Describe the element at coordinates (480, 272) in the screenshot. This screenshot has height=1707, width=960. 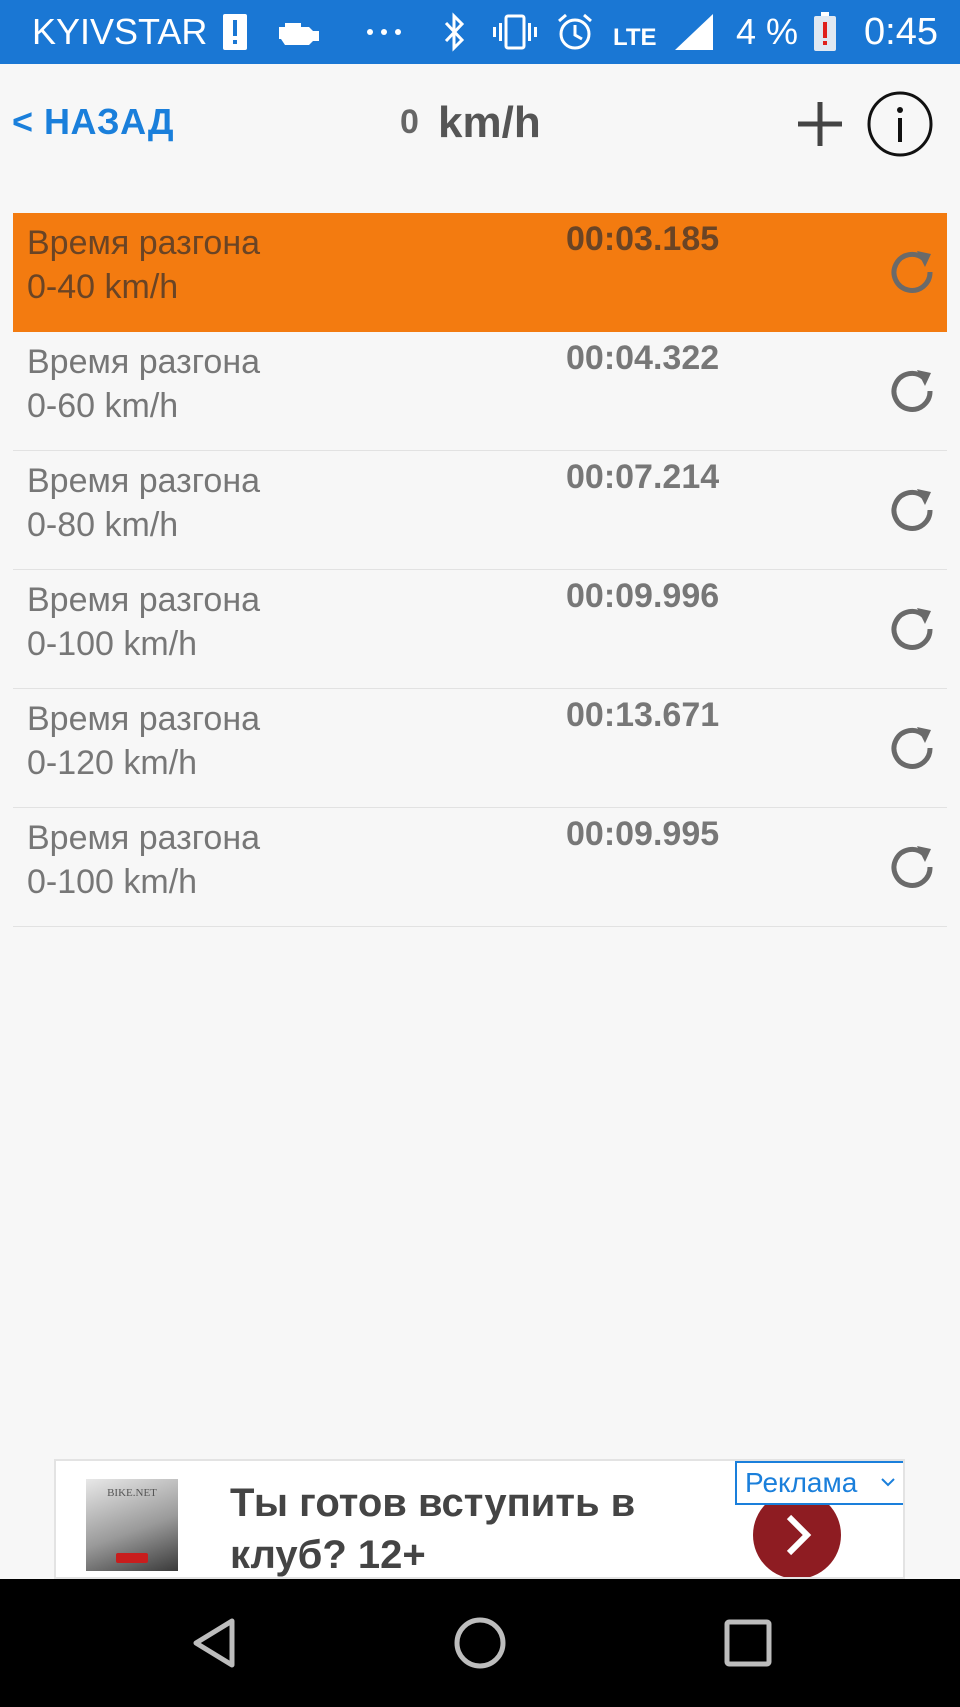
I see `result-row-0-40: Время разгона 0-40 km/h 00:03.185` at that location.